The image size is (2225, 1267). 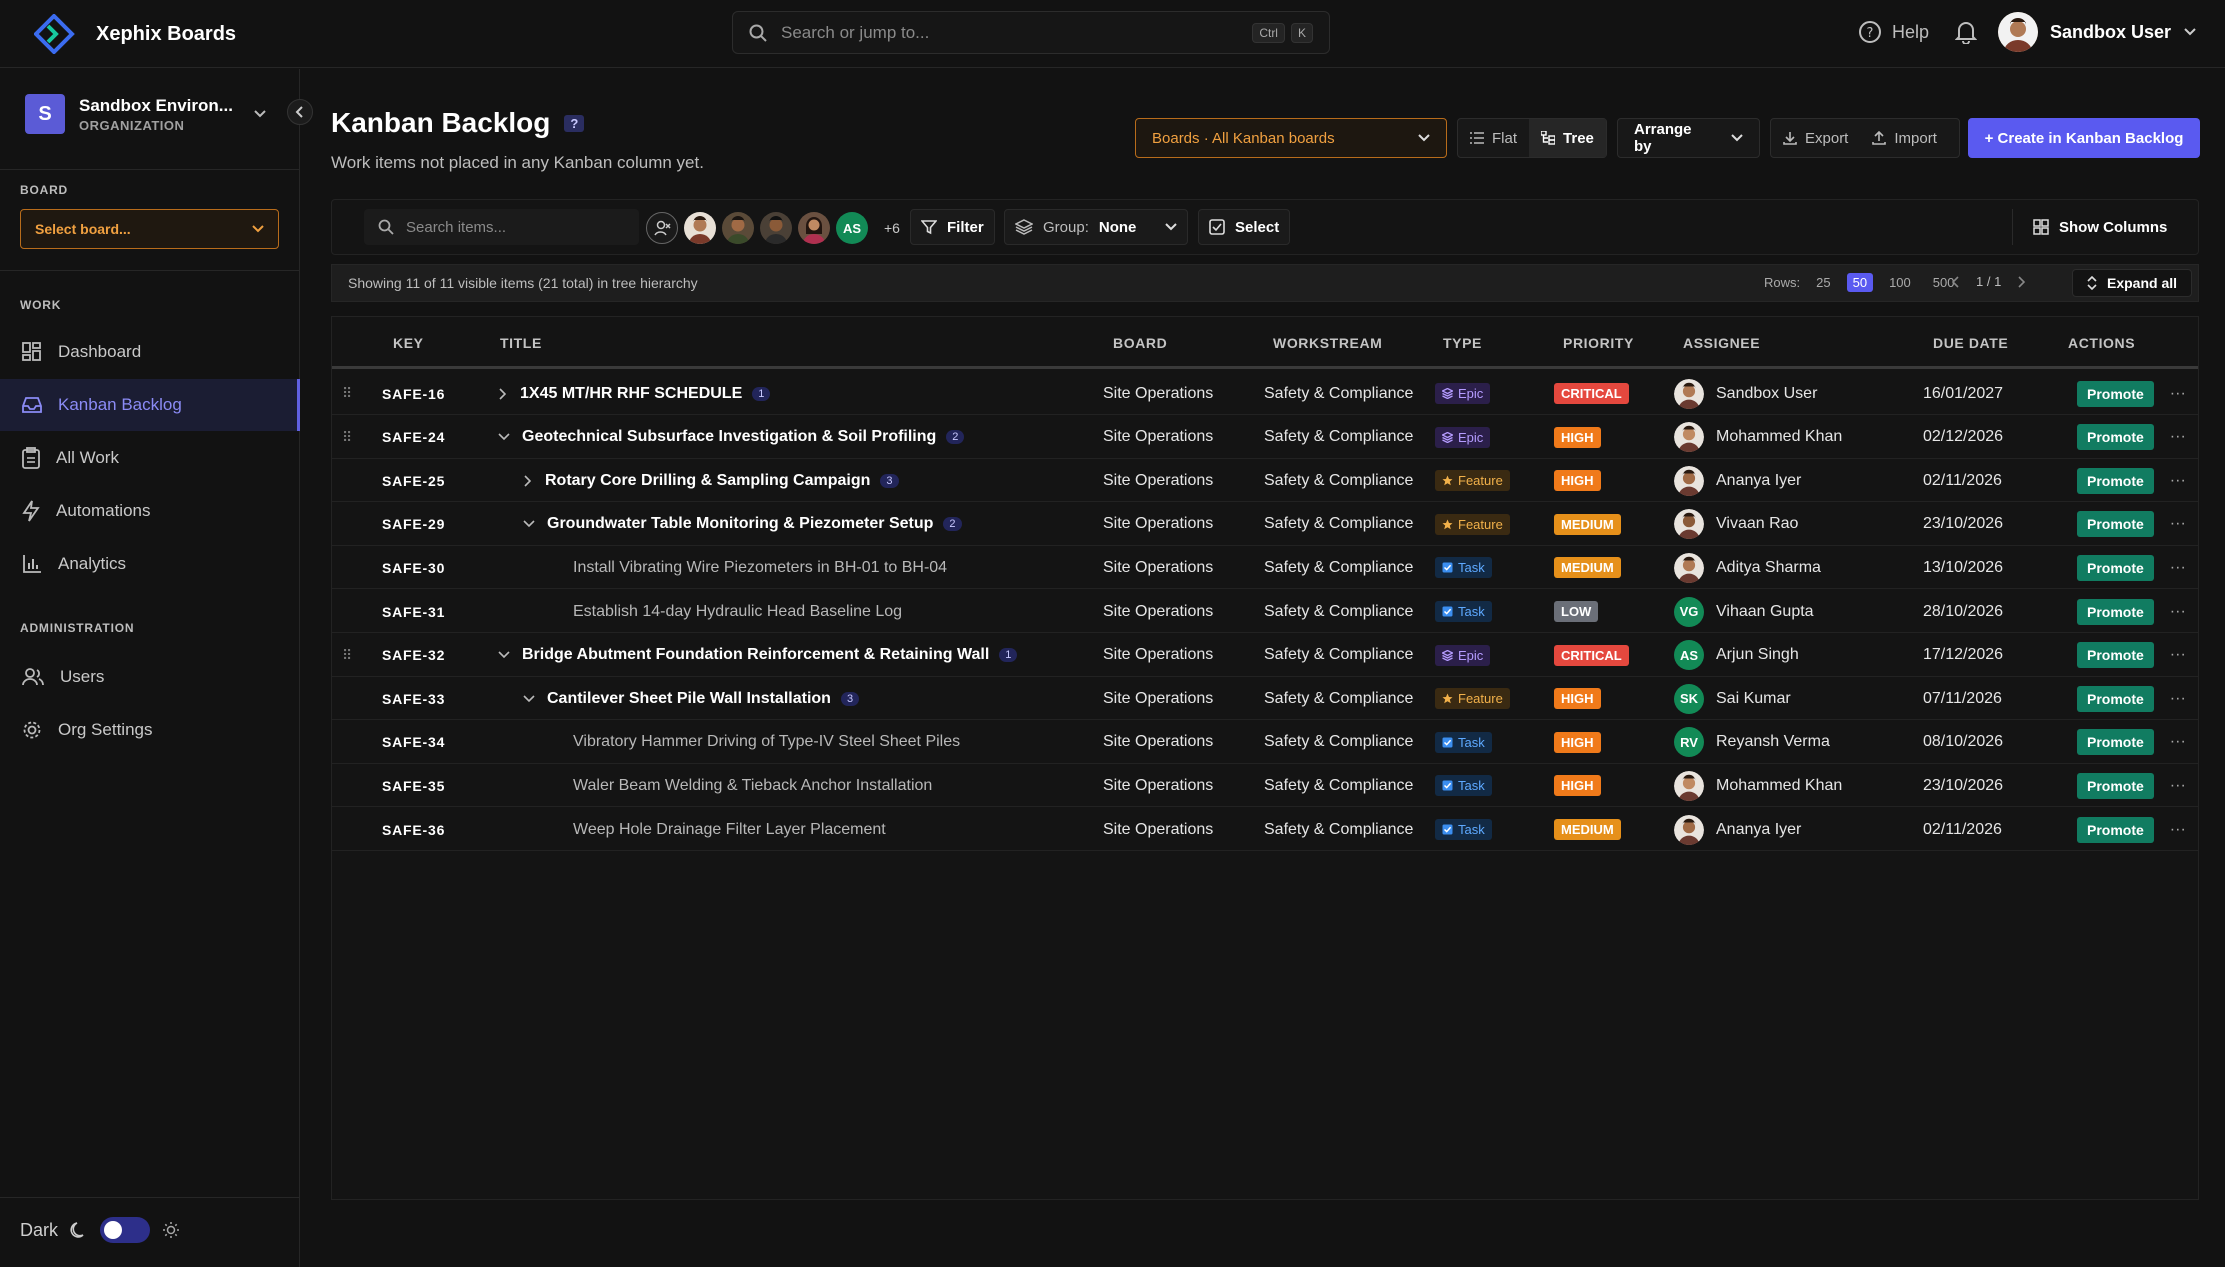 What do you see at coordinates (1721, 343) in the screenshot?
I see `column-header-assignee: ASSIGNEE` at bounding box center [1721, 343].